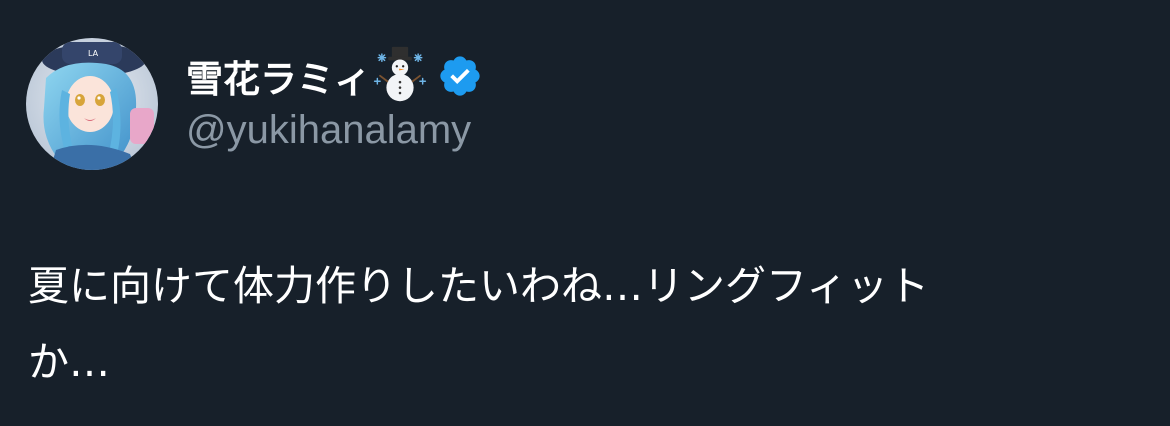  I want to click on author-handle: @yukihanalamy, so click(328, 130).